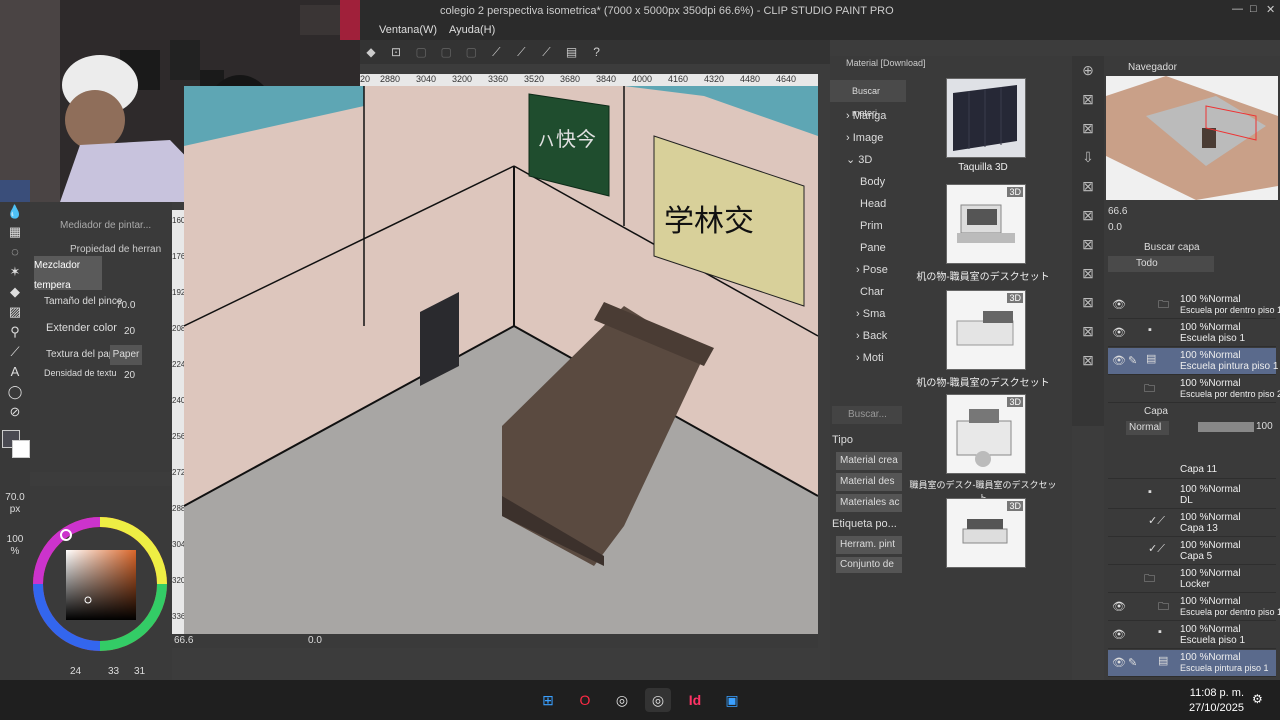 The width and height of the screenshot is (1280, 720). Describe the element at coordinates (129, 376) in the screenshot. I see `texture-density-value: 20` at that location.